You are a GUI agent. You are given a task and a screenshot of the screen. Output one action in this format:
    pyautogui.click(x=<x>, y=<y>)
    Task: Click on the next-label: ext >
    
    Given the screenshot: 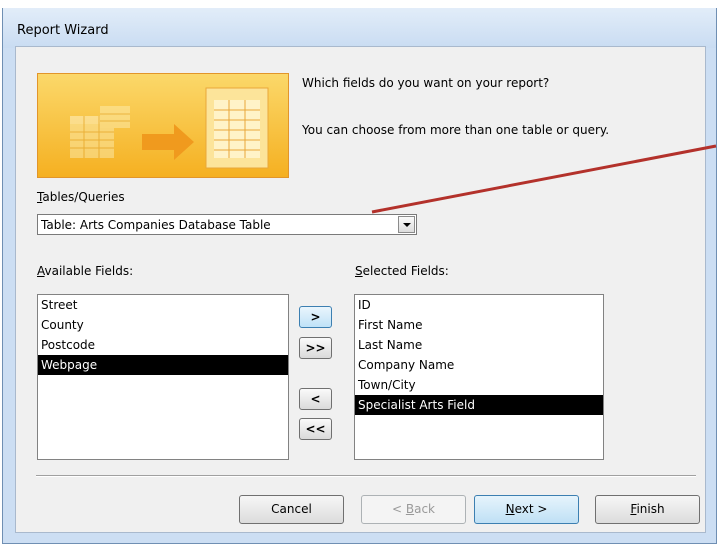 What is the action you would take?
    pyautogui.click(x=531, y=509)
    